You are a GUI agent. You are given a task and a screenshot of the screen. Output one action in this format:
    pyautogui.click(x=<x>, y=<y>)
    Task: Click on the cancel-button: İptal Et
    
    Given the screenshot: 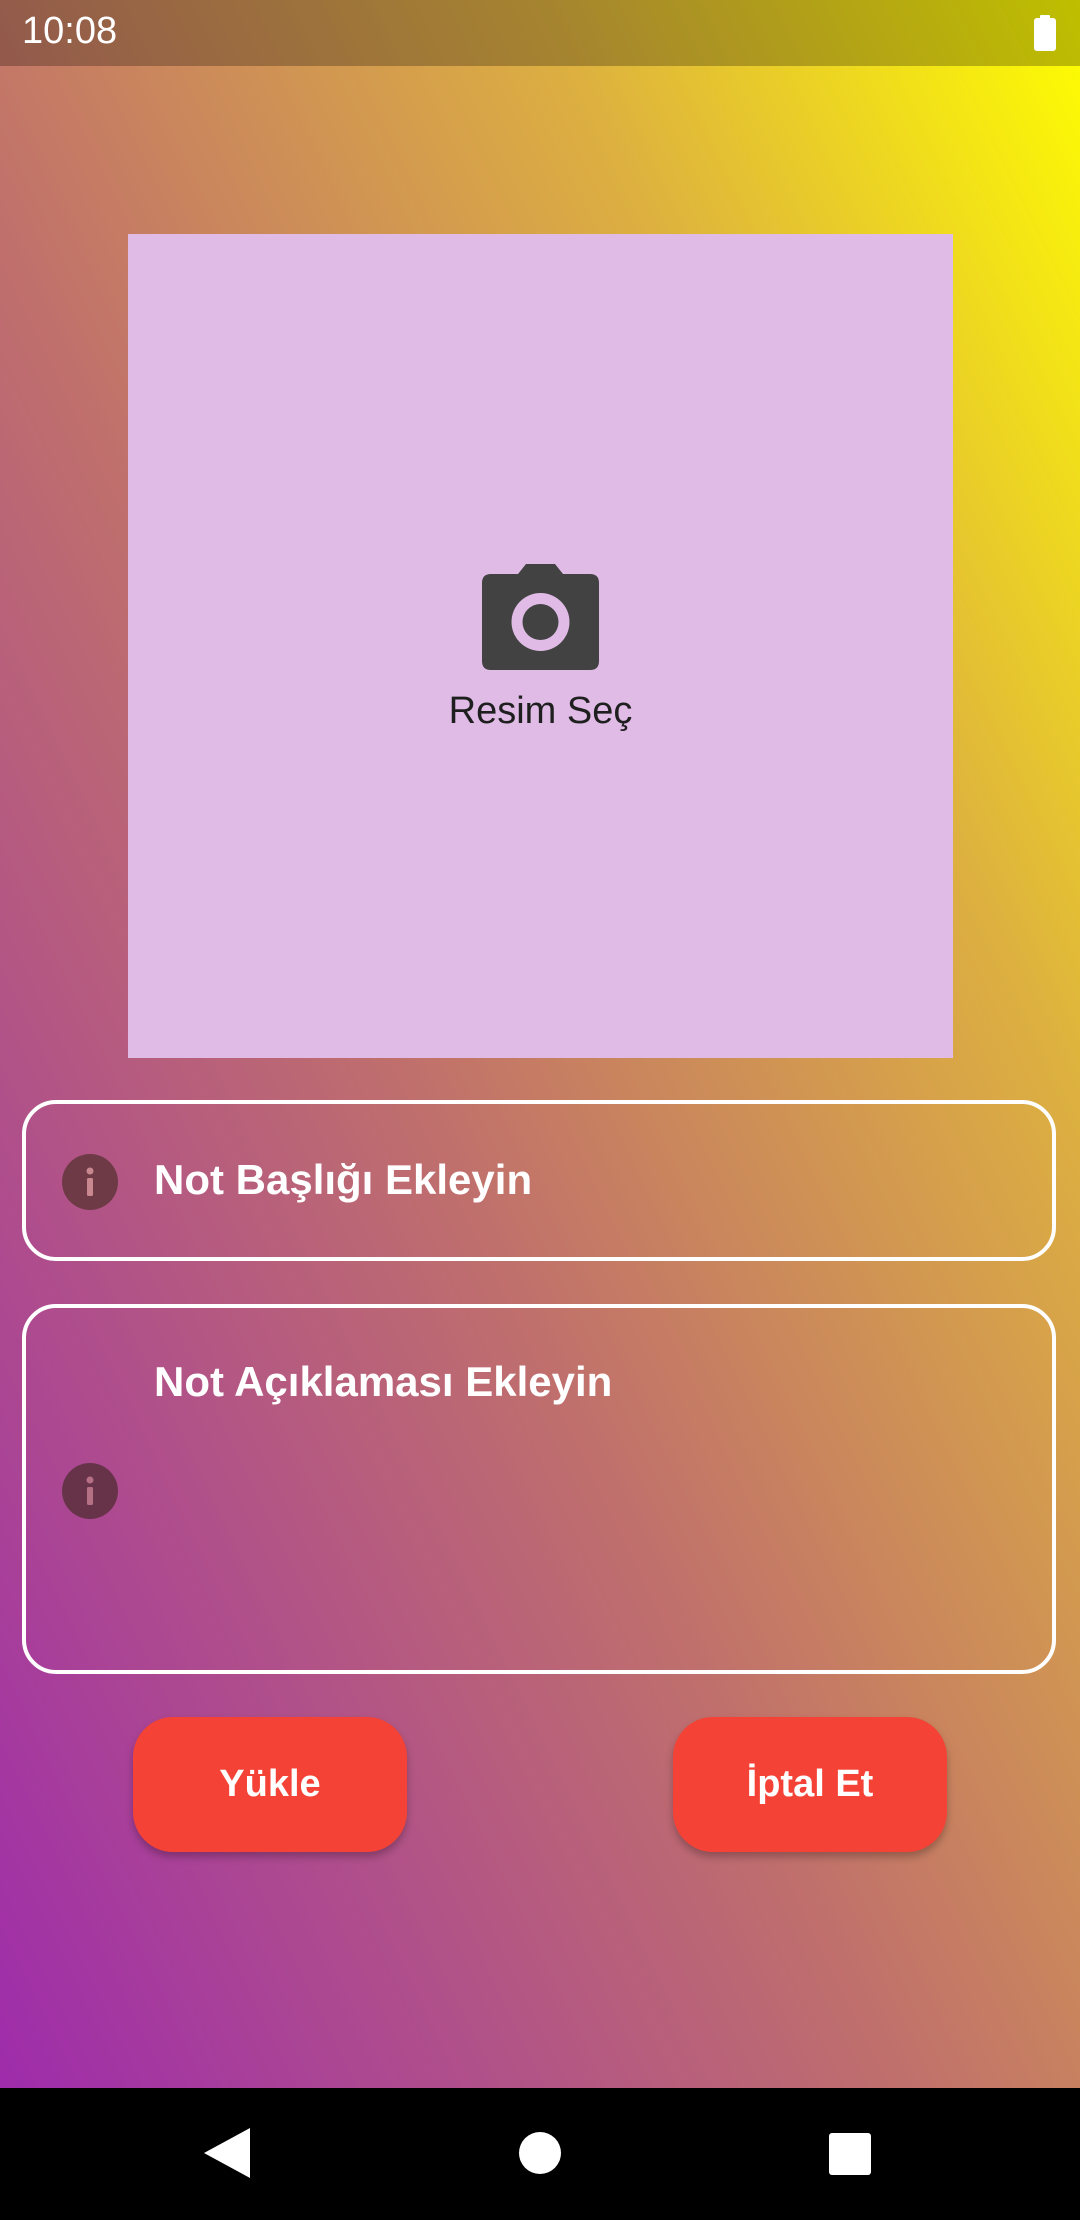 What is the action you would take?
    pyautogui.click(x=810, y=1784)
    